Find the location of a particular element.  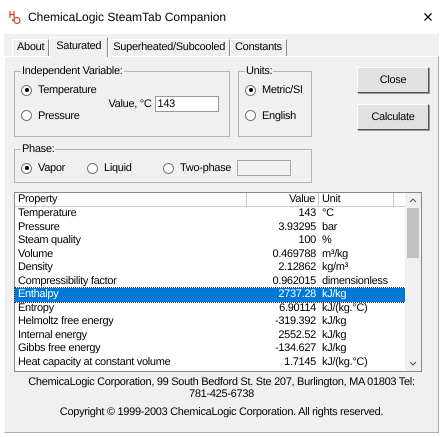

column-header: Value is located at coordinates (283, 200).